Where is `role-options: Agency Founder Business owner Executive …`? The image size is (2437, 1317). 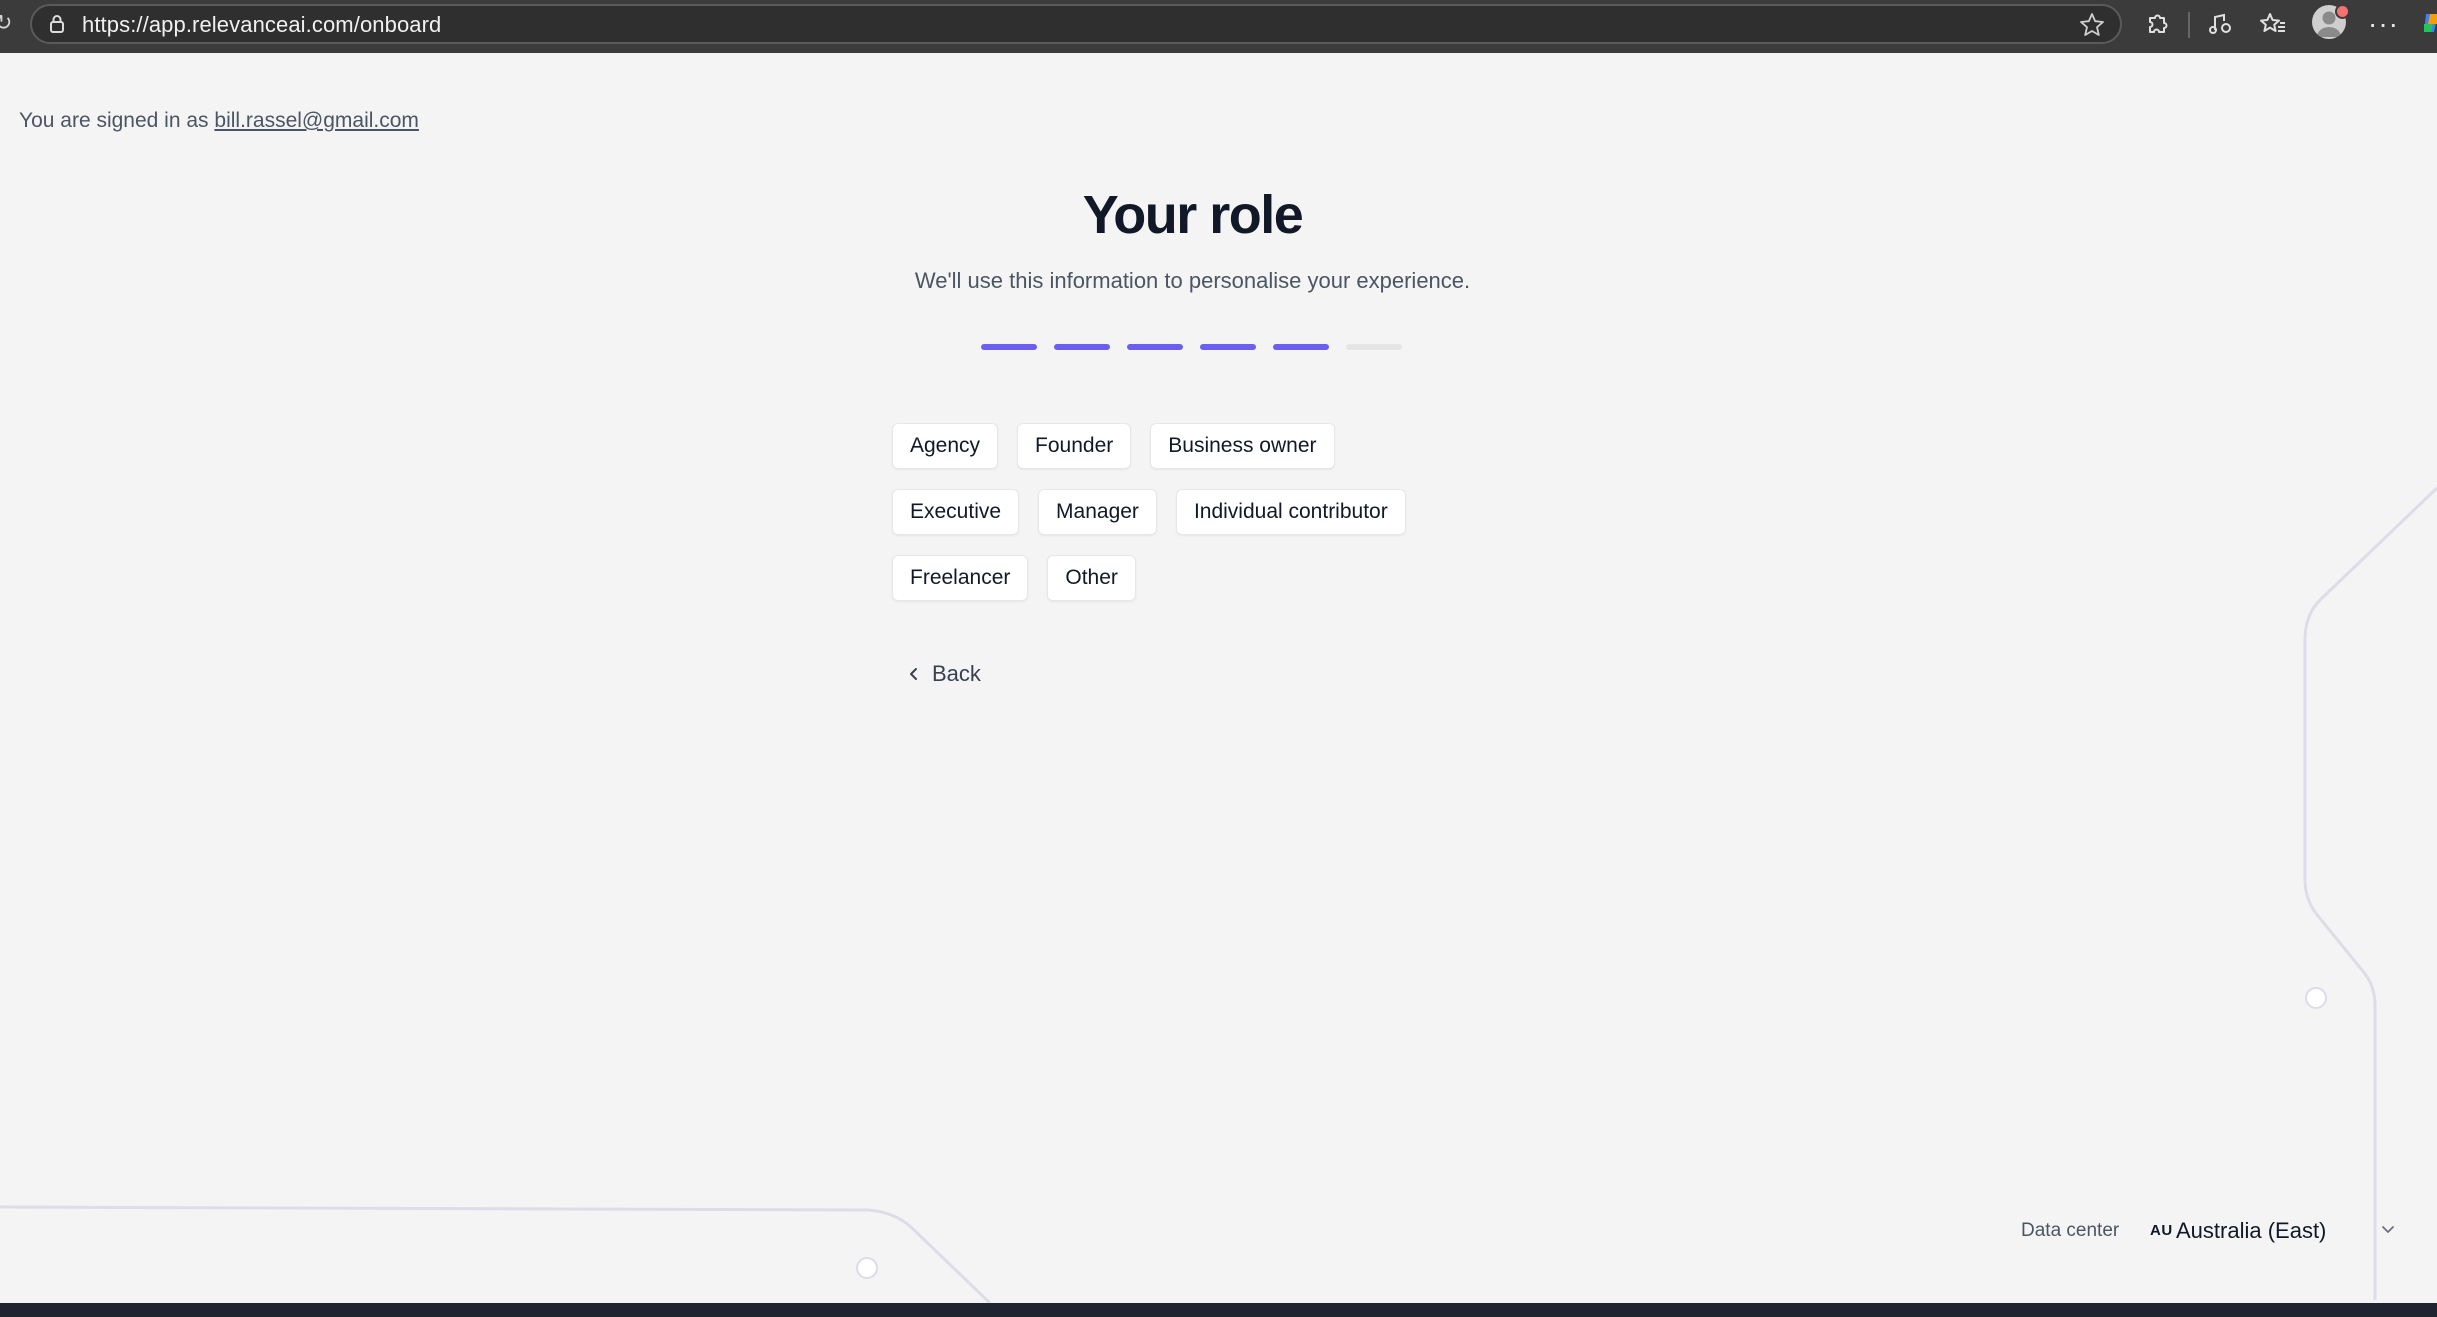 role-options: Agency Founder Business owner Executive … is located at coordinates (1192, 522).